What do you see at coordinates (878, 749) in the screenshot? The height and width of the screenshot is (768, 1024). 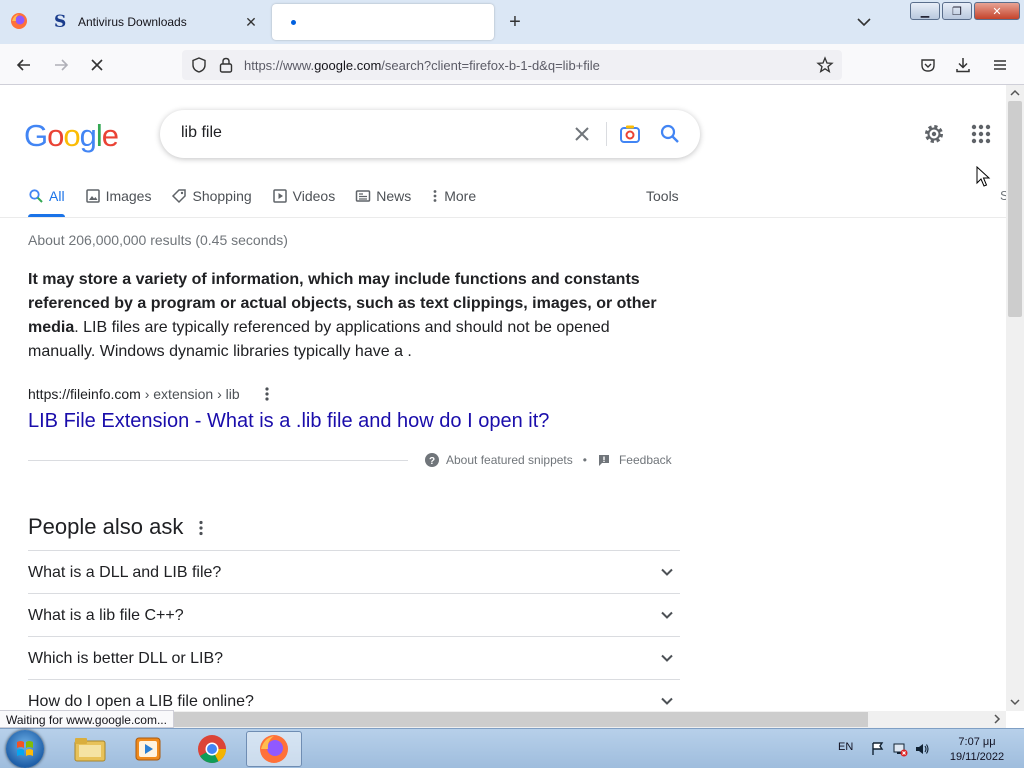 I see `action-center-flag-icon` at bounding box center [878, 749].